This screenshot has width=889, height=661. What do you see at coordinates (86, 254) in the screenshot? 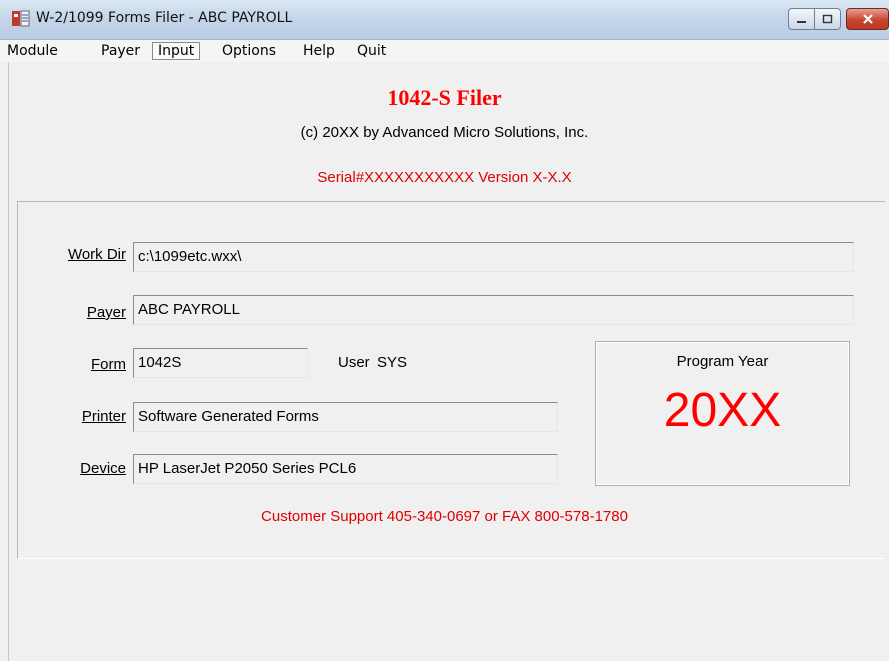
I see `work-dir-label: Work Dir` at bounding box center [86, 254].